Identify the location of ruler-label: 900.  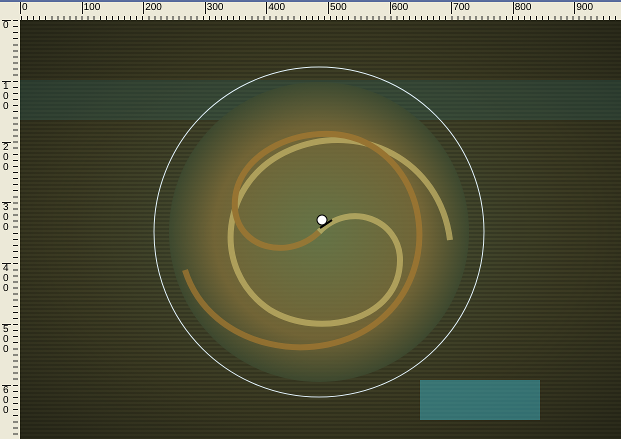
(597, 8).